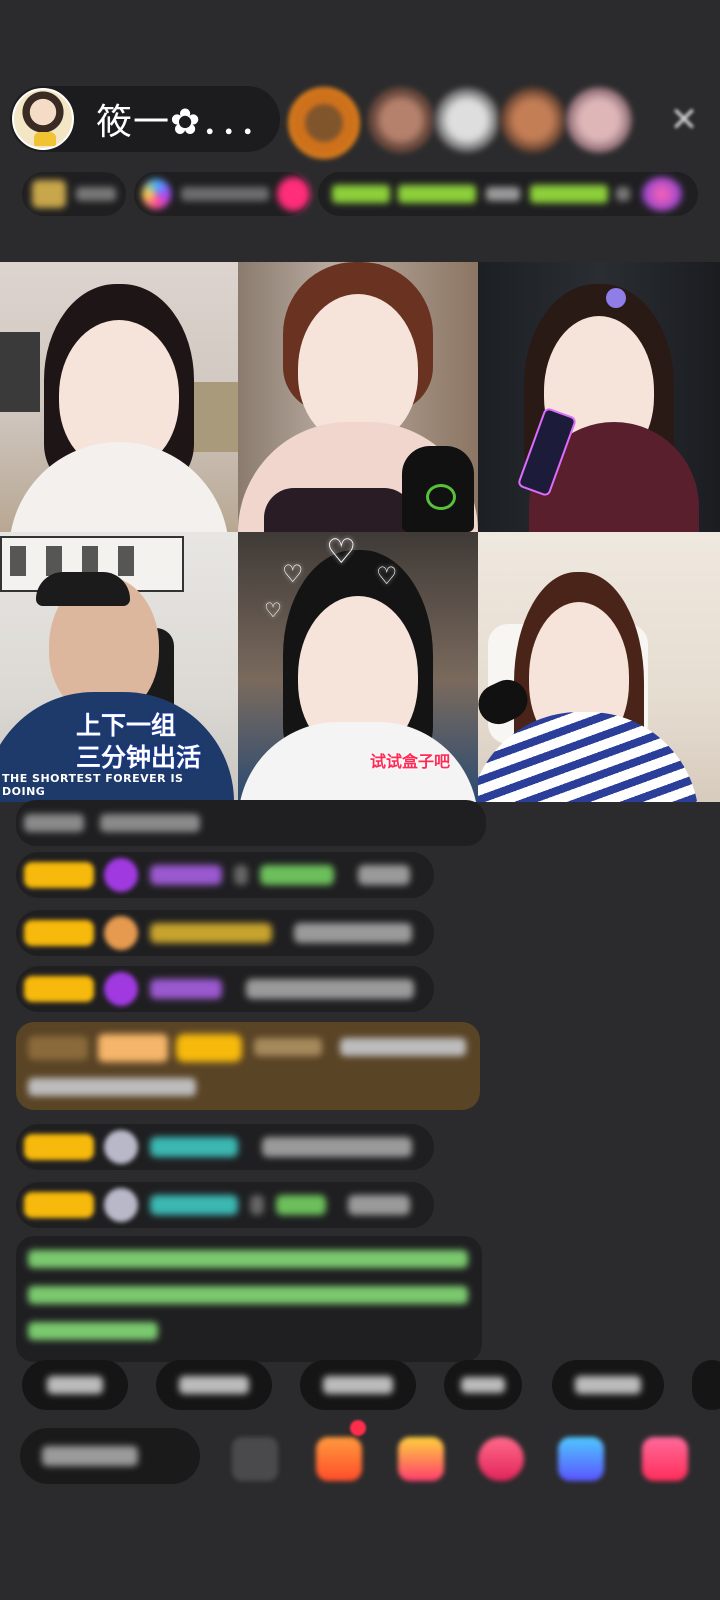  Describe the element at coordinates (358, 1428) in the screenshot. I see `notification-dot` at that location.